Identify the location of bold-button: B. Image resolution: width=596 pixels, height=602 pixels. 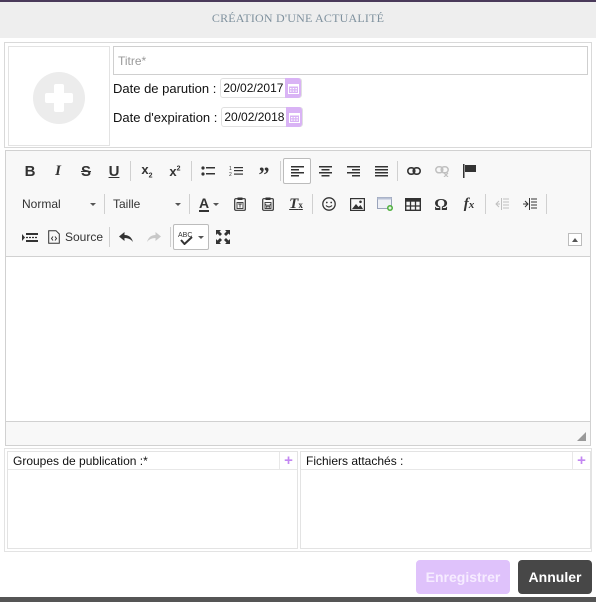
(30, 171).